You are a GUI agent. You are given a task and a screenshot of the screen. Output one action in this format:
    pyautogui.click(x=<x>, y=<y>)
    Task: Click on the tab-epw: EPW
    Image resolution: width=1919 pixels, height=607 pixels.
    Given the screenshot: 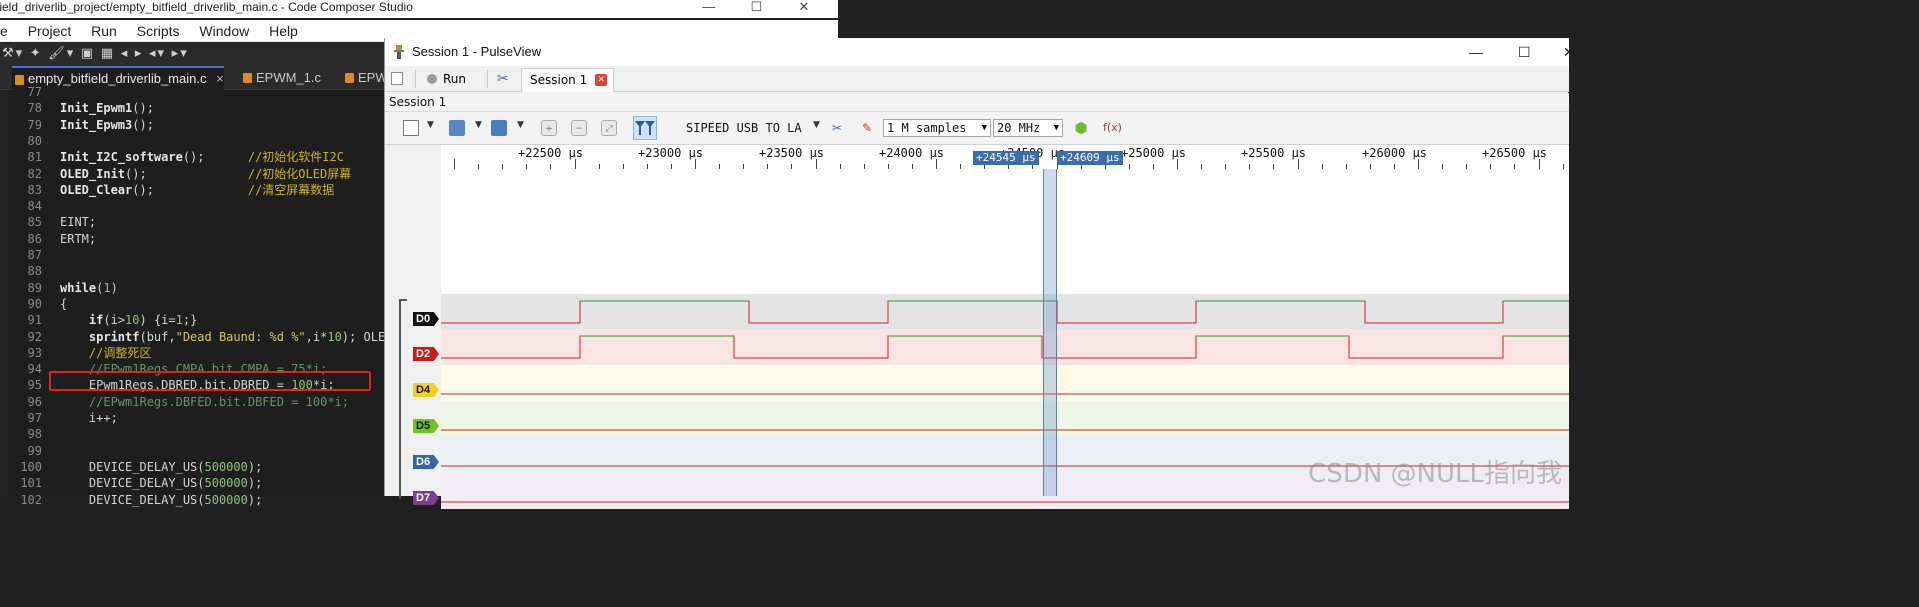 What is the action you would take?
    pyautogui.click(x=365, y=78)
    